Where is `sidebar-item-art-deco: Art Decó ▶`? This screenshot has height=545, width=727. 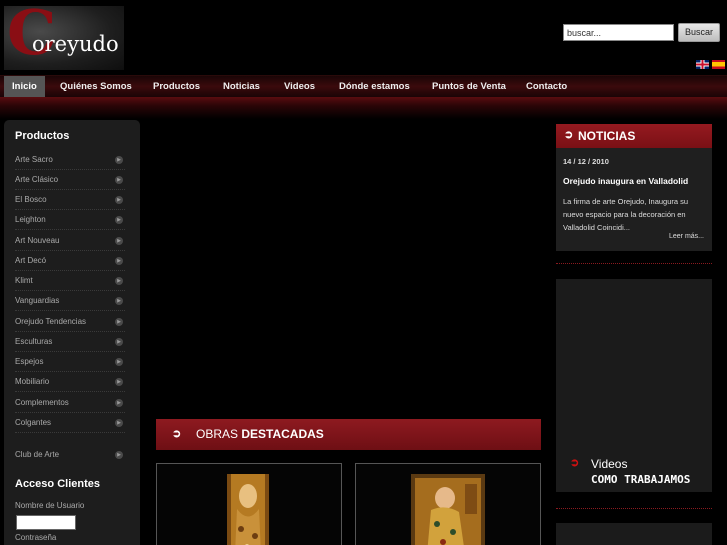
sidebar-item-art-deco: Art Decó ▶ is located at coordinates (70, 261).